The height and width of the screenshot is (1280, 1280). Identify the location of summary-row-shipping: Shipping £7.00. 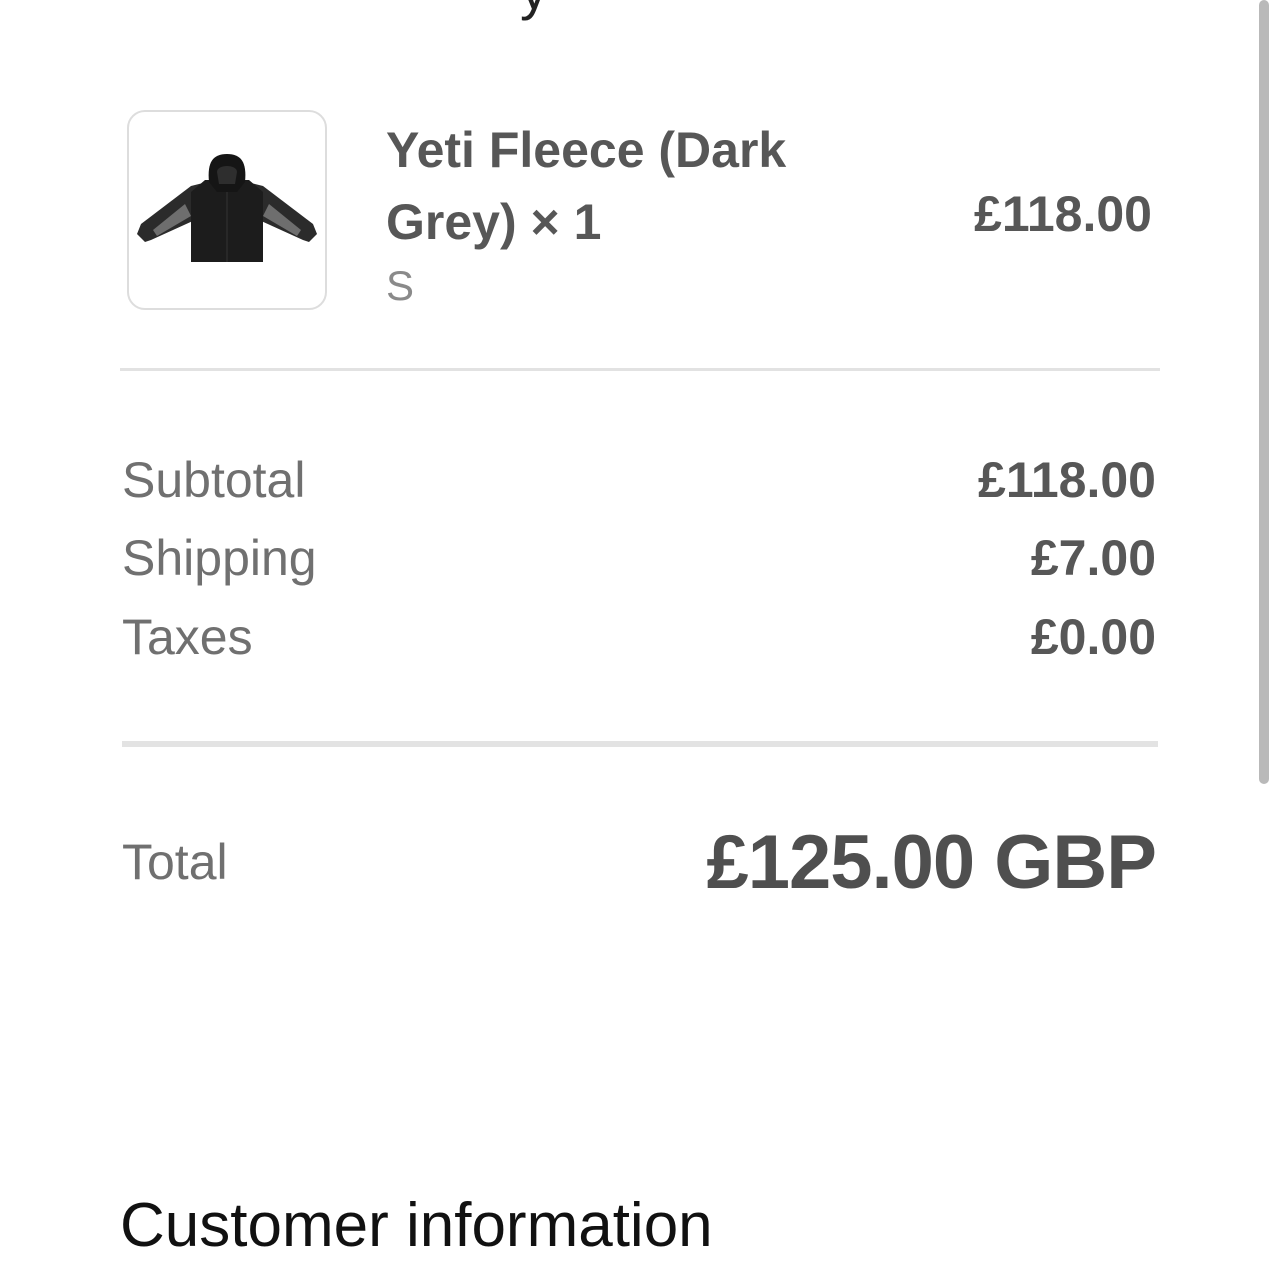
(639, 558).